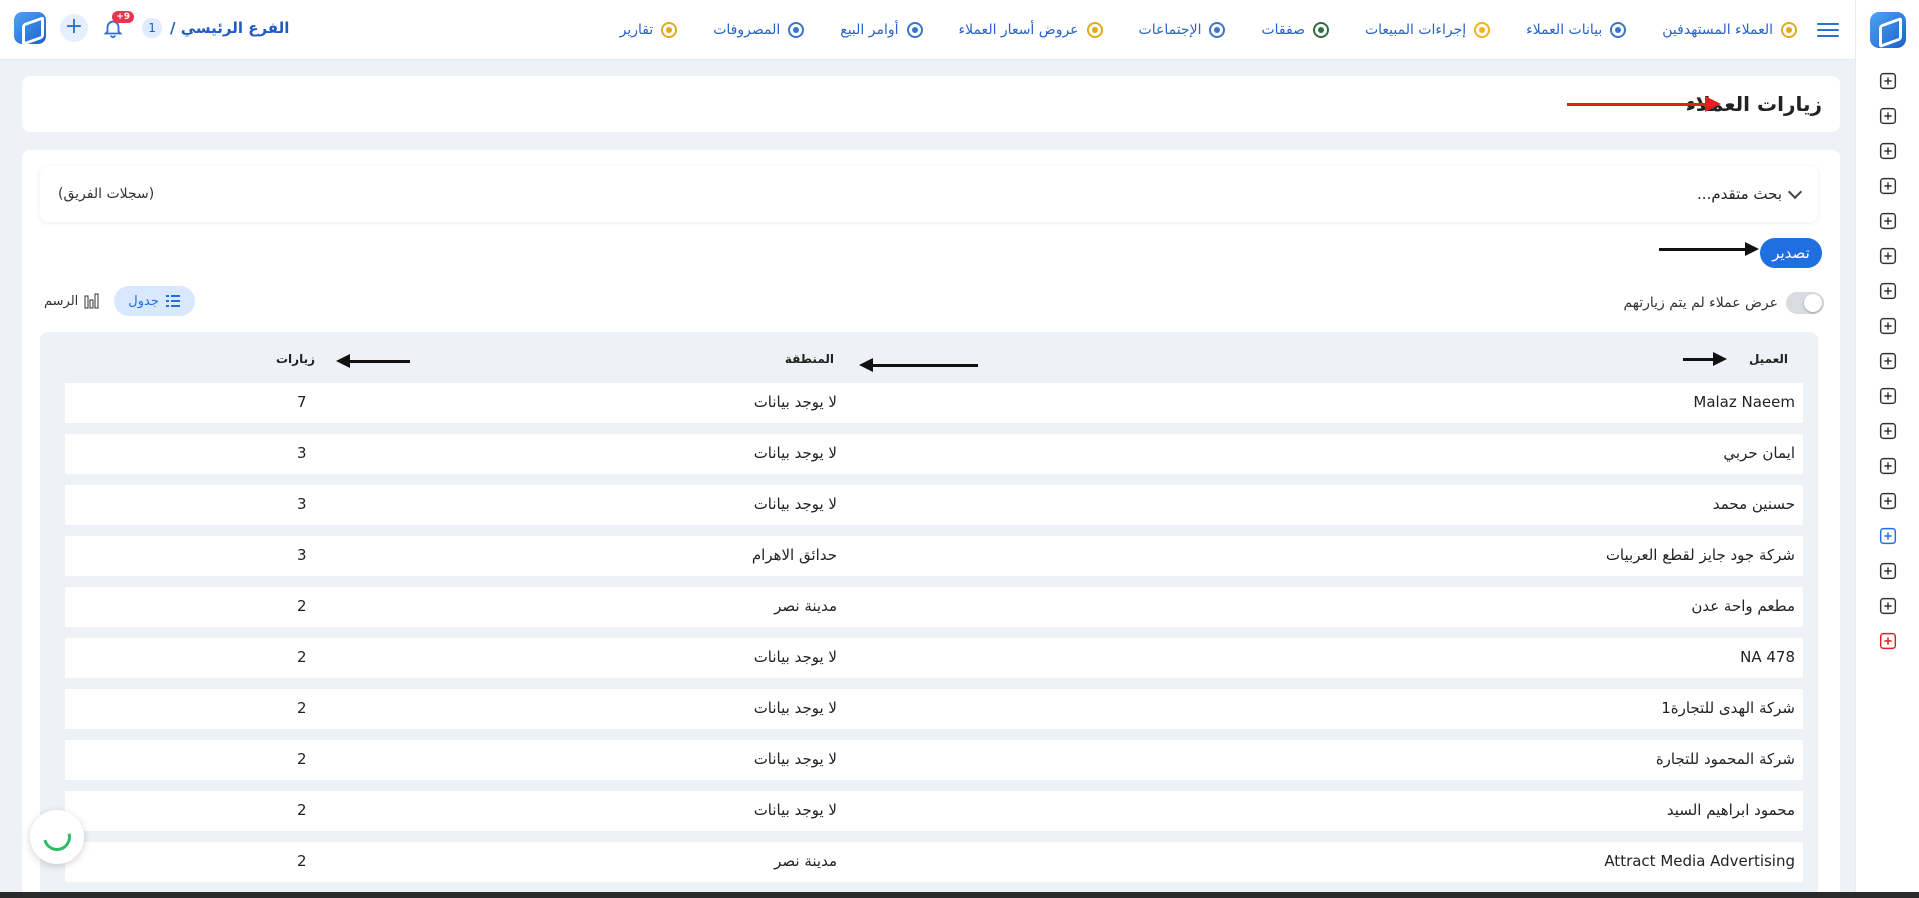 Image resolution: width=1919 pixels, height=898 pixels. What do you see at coordinates (1888, 431) in the screenshot?
I see `user-settings-icon` at bounding box center [1888, 431].